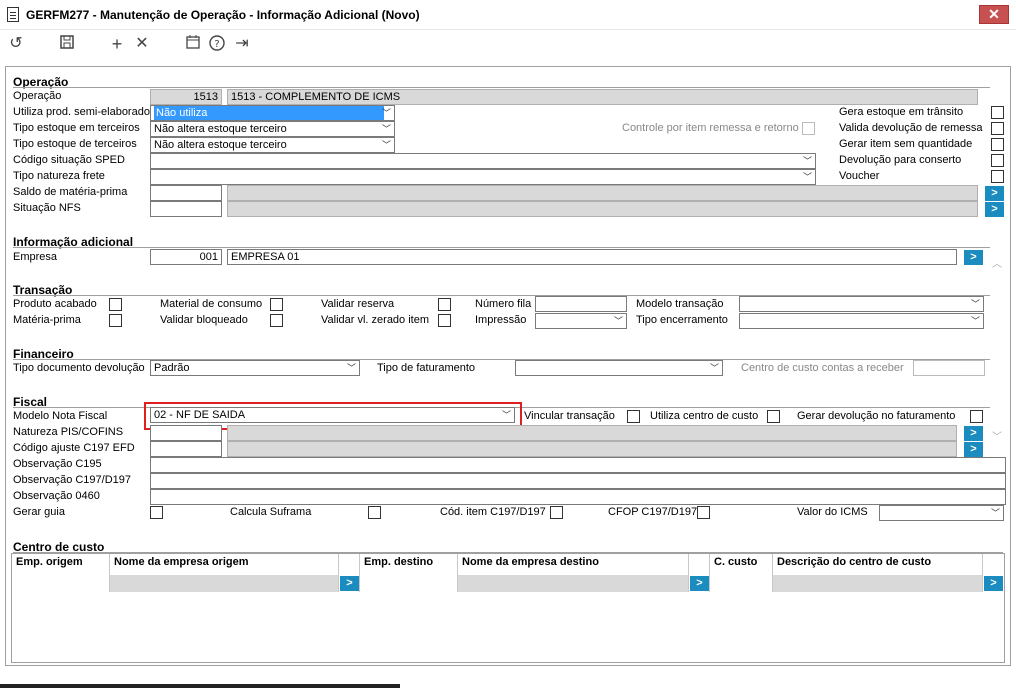  What do you see at coordinates (994, 14) in the screenshot?
I see `close-button: ✕` at bounding box center [994, 14].